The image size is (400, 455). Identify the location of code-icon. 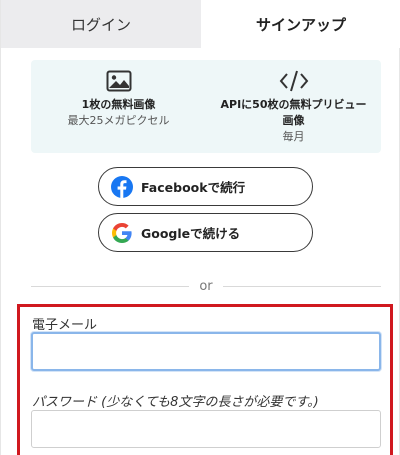
(294, 81).